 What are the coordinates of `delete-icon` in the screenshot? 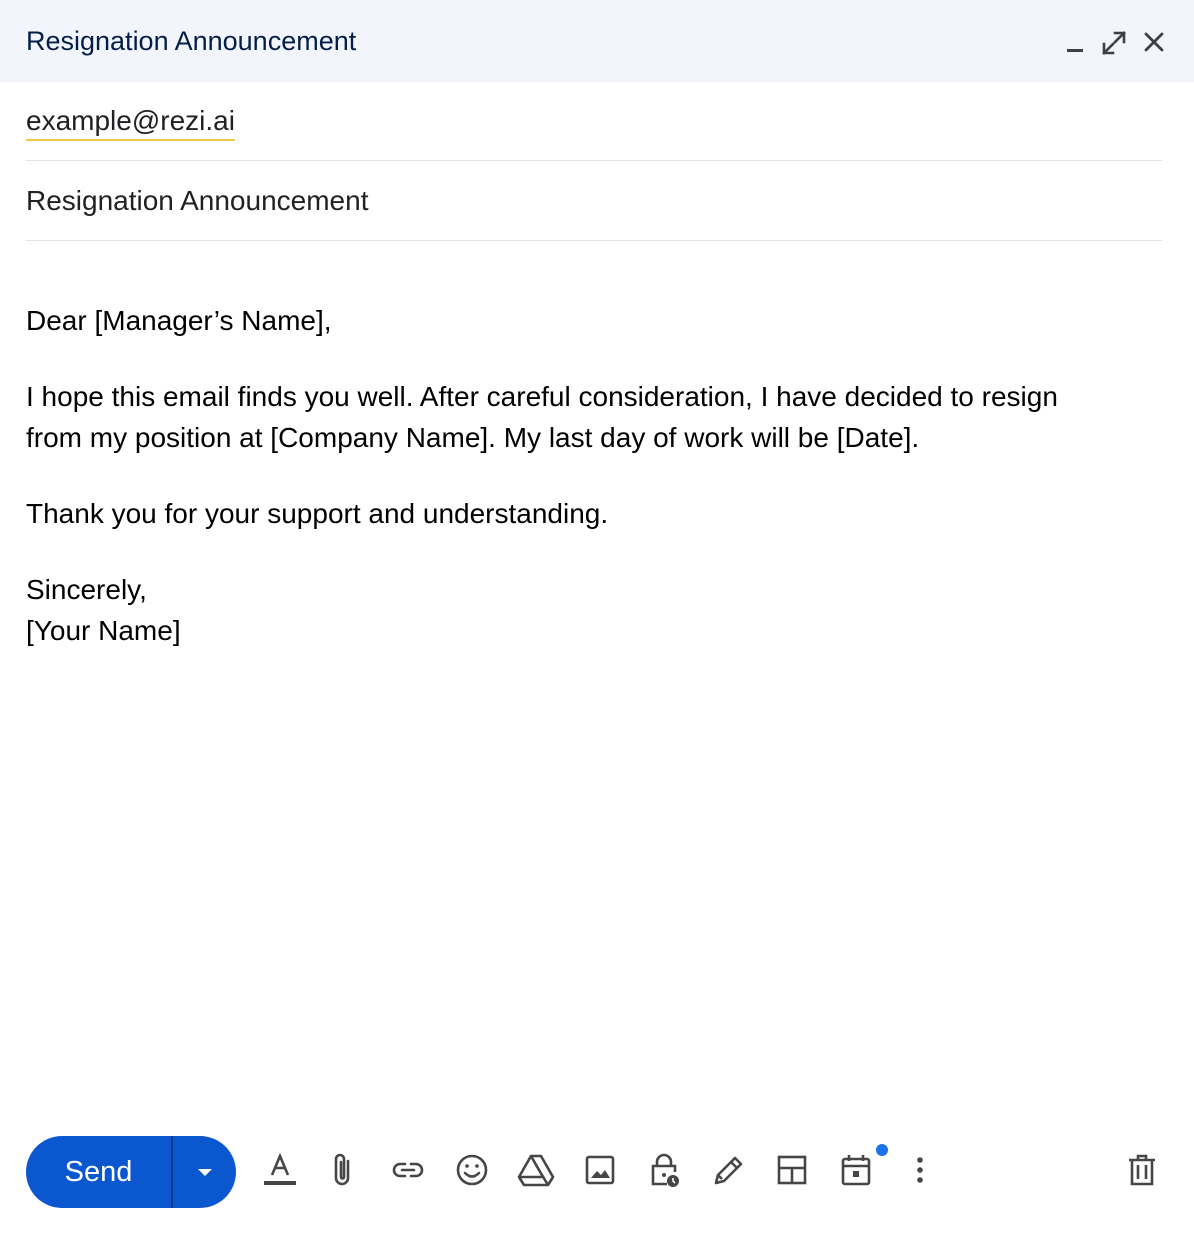 It's located at (1142, 1170).